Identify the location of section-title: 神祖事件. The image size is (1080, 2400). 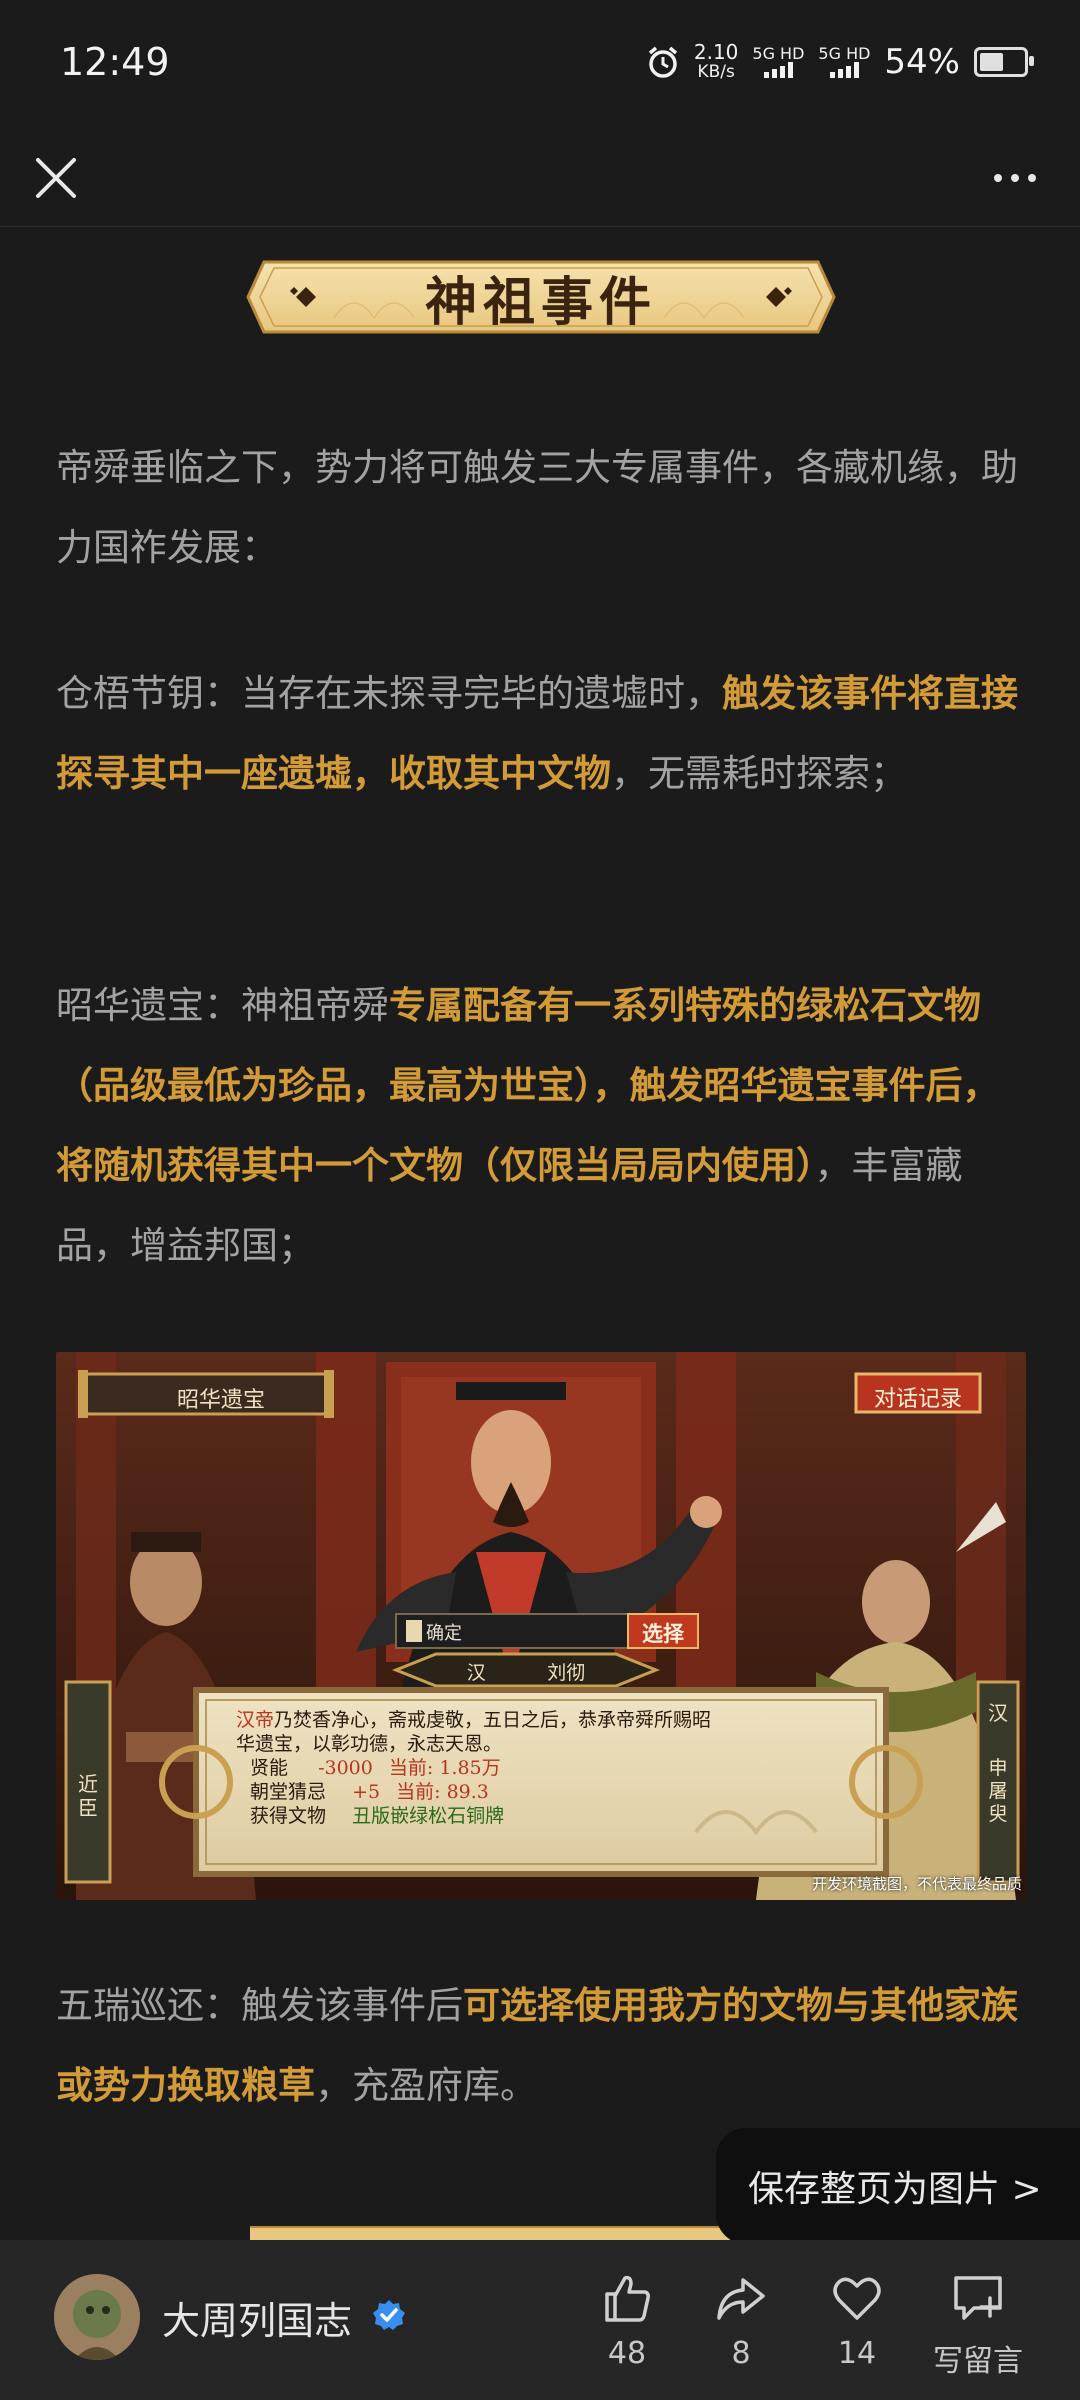
(540, 302).